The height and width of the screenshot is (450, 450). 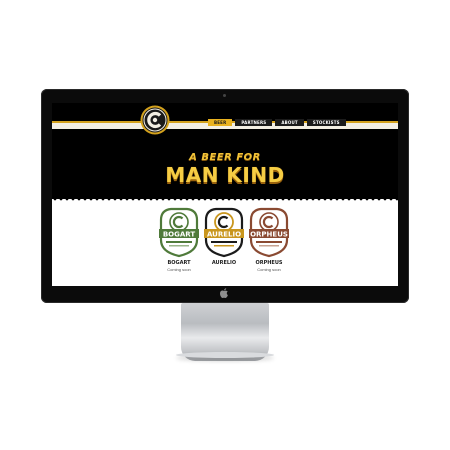 I want to click on nav-item-about: ABOUT, so click(x=289, y=122).